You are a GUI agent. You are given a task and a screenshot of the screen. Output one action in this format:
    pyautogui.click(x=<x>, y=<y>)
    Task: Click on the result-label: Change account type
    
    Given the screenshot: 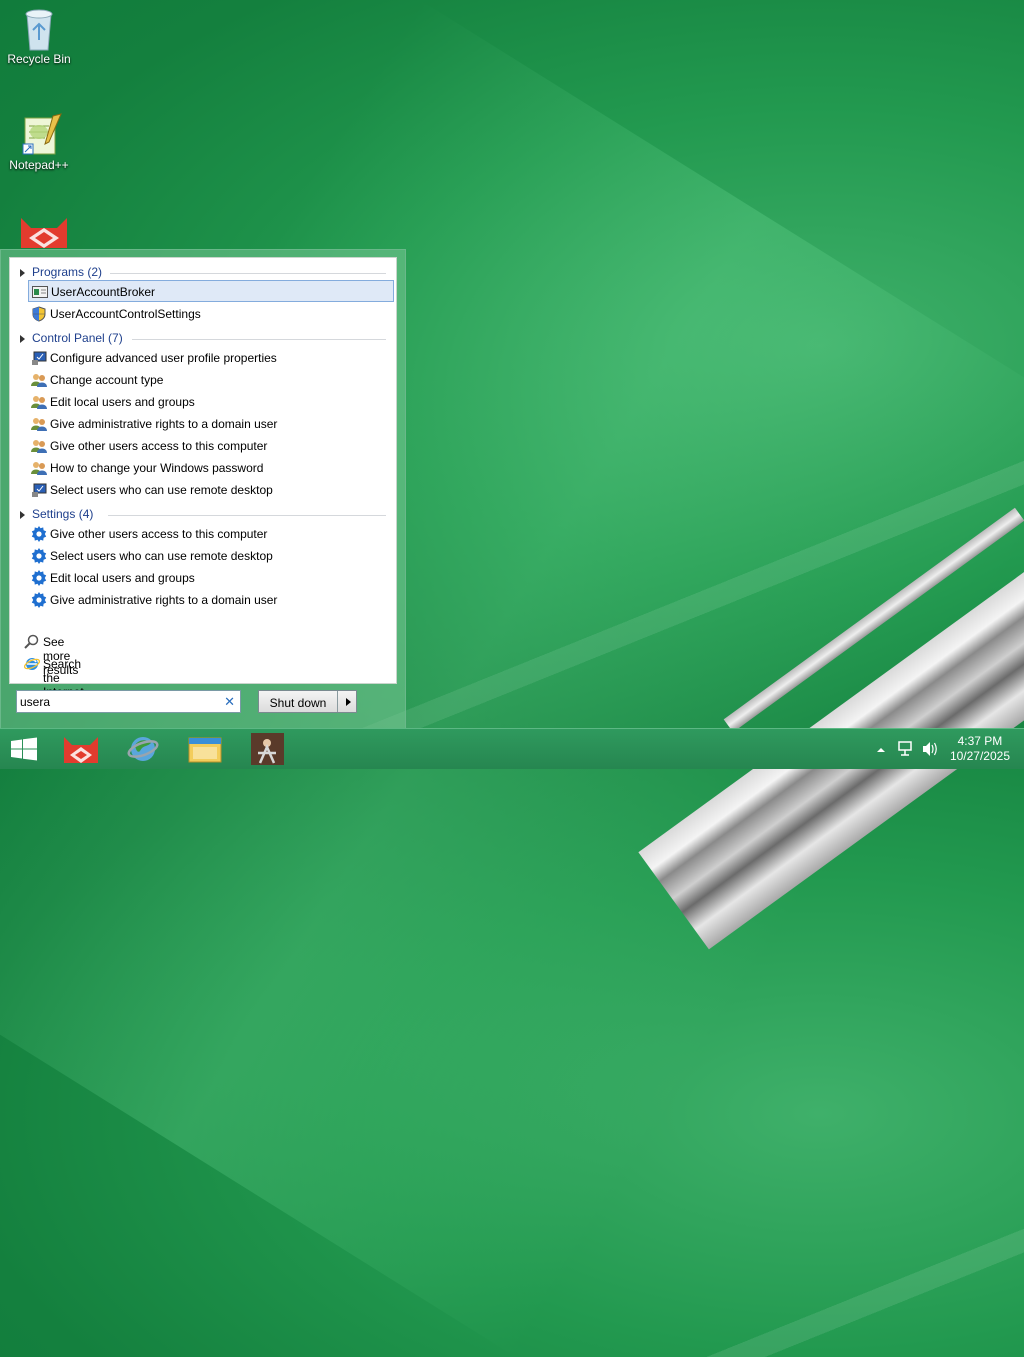 What is the action you would take?
    pyautogui.click(x=107, y=380)
    